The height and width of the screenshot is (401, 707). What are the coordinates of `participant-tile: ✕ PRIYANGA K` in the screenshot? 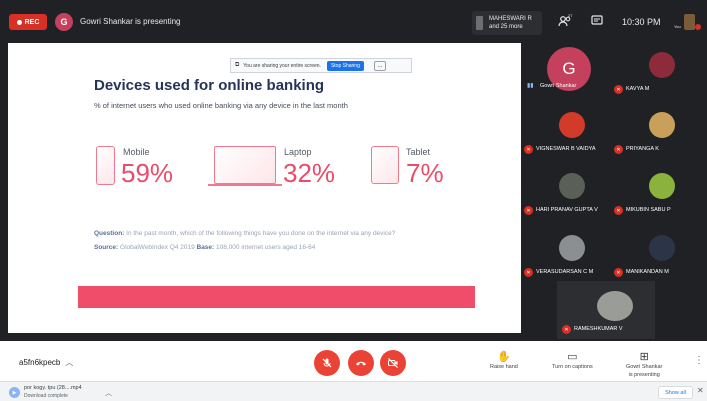 It's located at (660, 134).